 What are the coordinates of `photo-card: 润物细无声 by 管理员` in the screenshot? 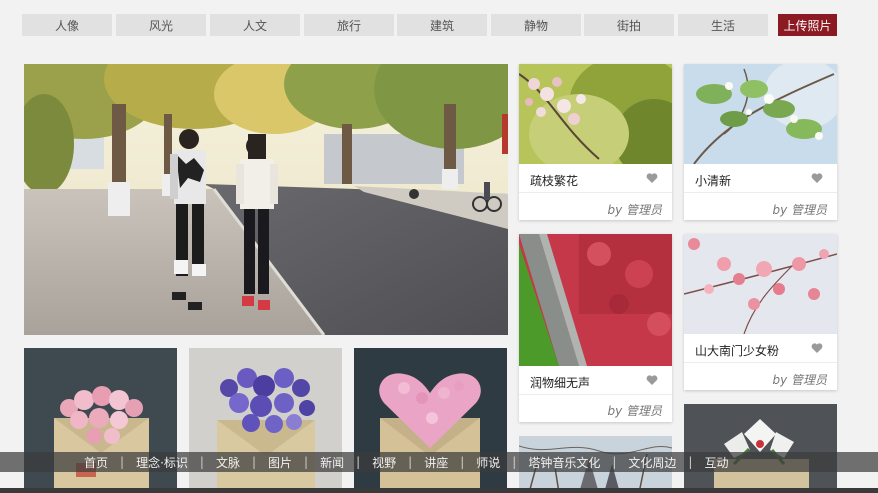 It's located at (595, 328).